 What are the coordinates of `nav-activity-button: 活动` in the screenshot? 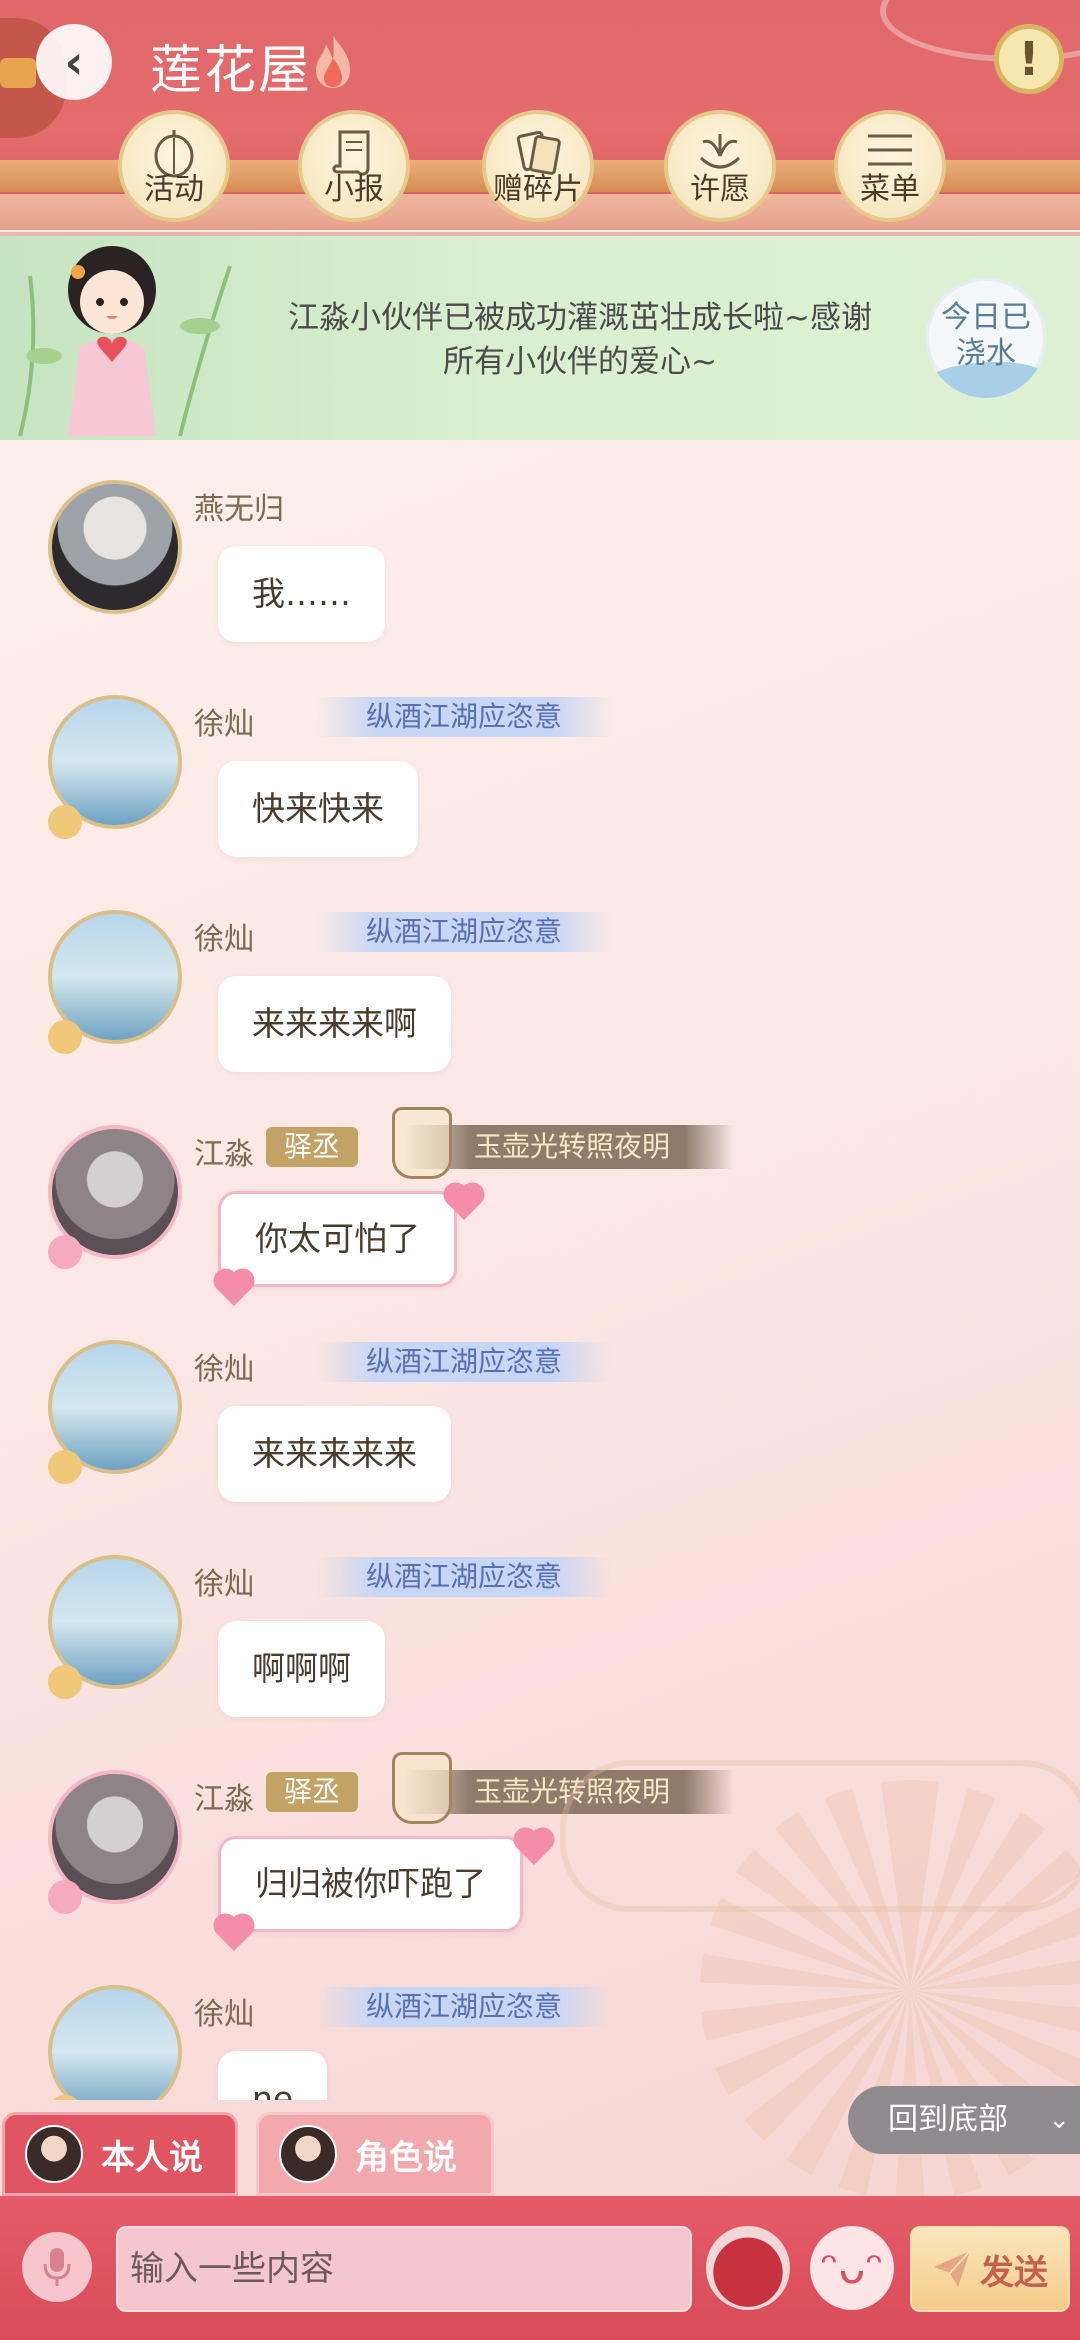 It's located at (174, 166).